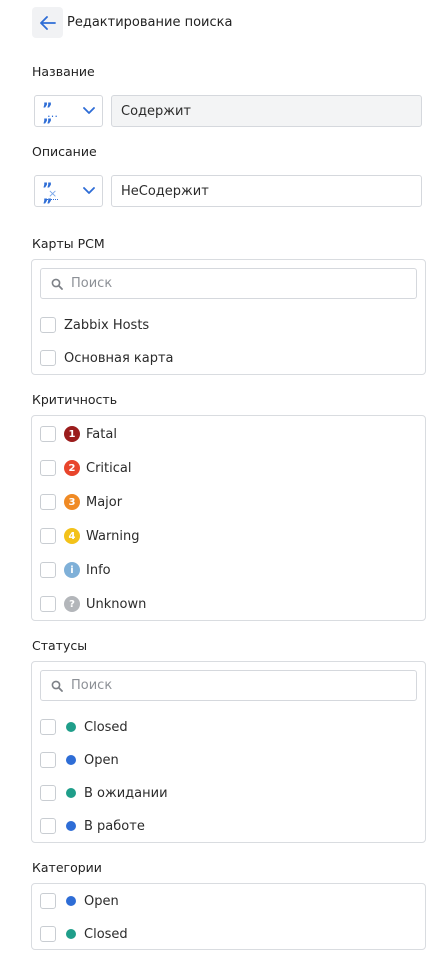 The width and height of the screenshot is (438, 963). Describe the element at coordinates (119, 358) in the screenshot. I see `map-item-label: Основная карта` at that location.